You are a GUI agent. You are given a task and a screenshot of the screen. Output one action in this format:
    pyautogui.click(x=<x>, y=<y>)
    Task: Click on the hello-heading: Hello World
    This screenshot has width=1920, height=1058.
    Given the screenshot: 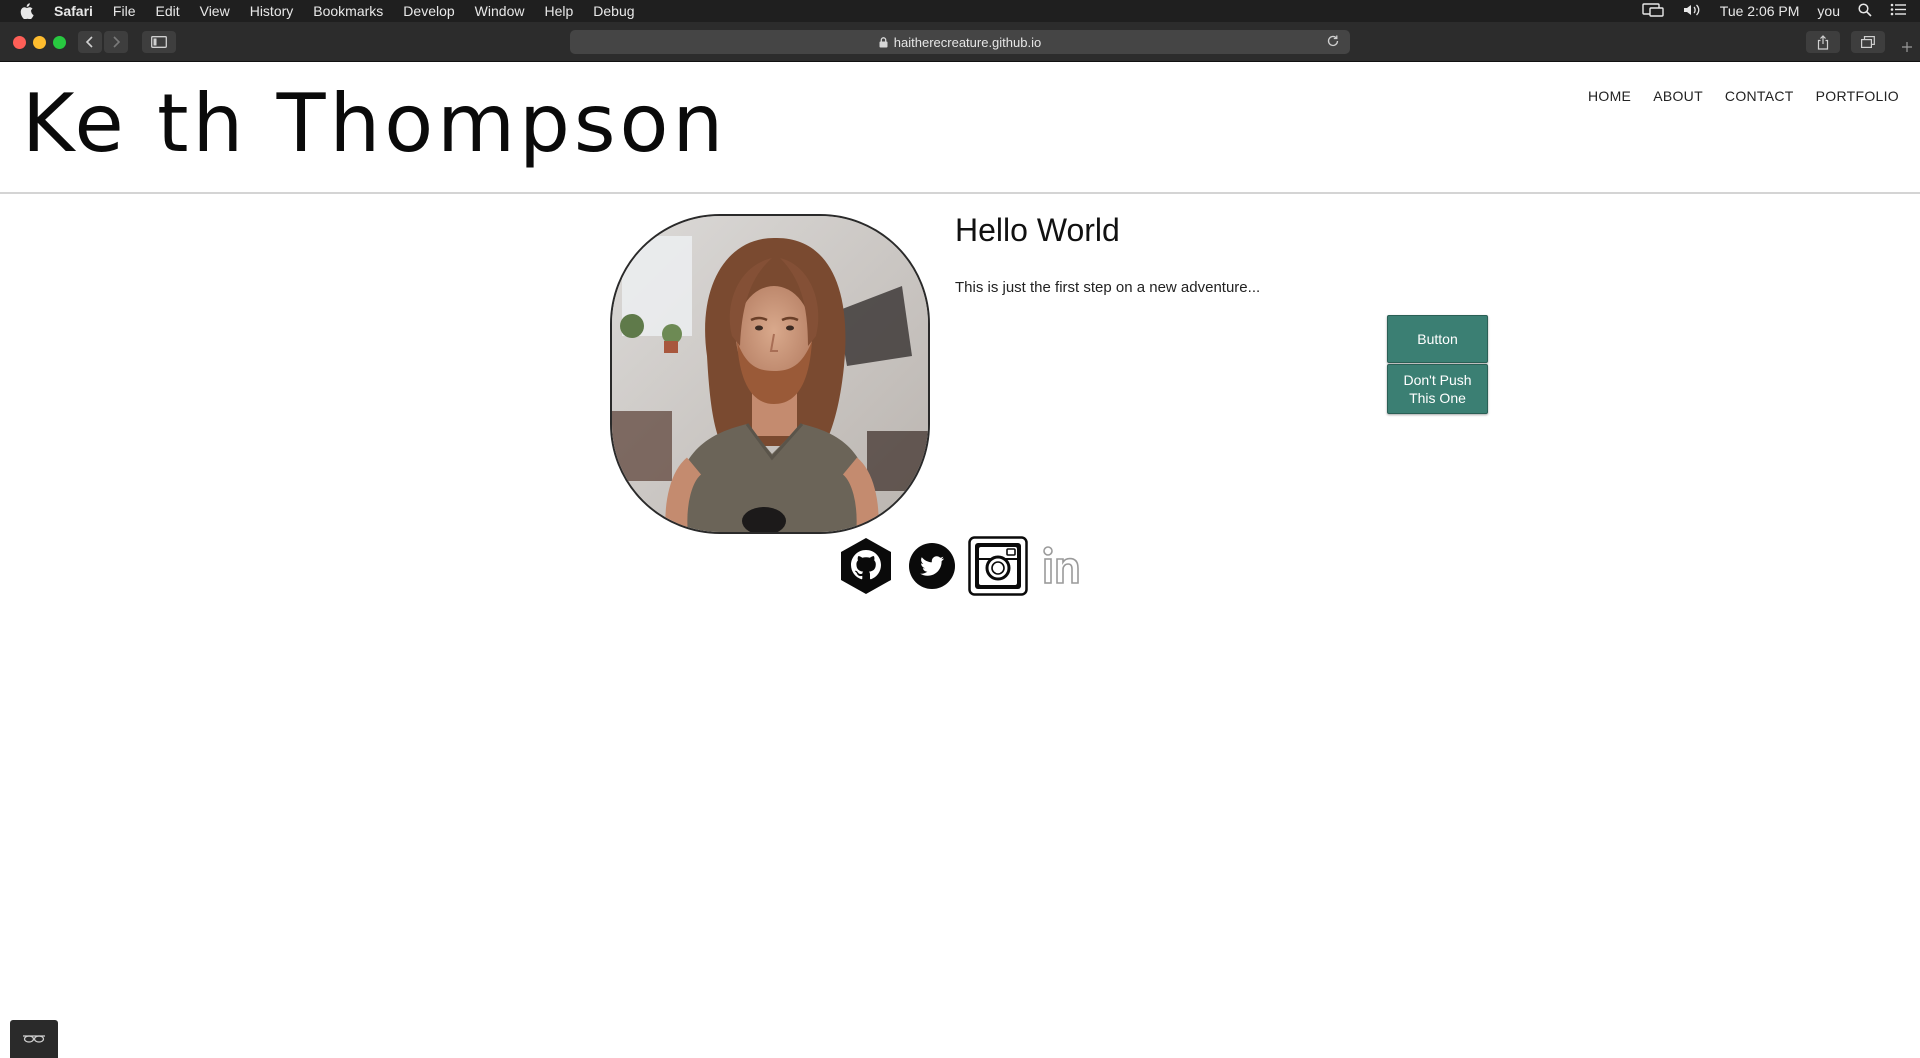 What is the action you would take?
    pyautogui.click(x=1037, y=230)
    